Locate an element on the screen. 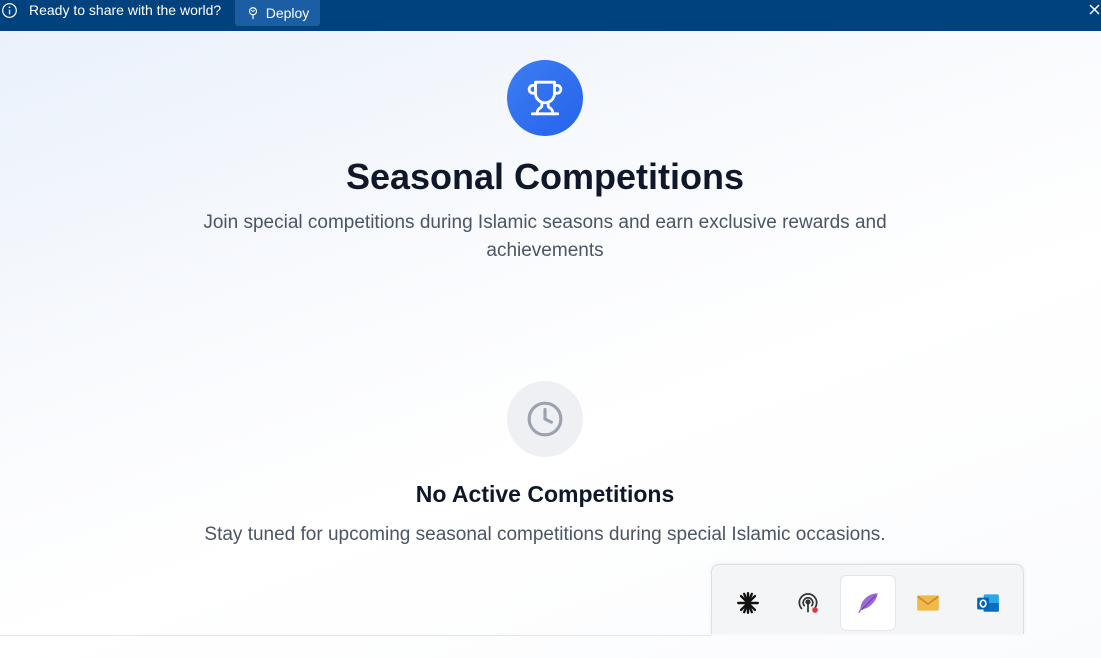  asterisk-app-icon is located at coordinates (748, 603).